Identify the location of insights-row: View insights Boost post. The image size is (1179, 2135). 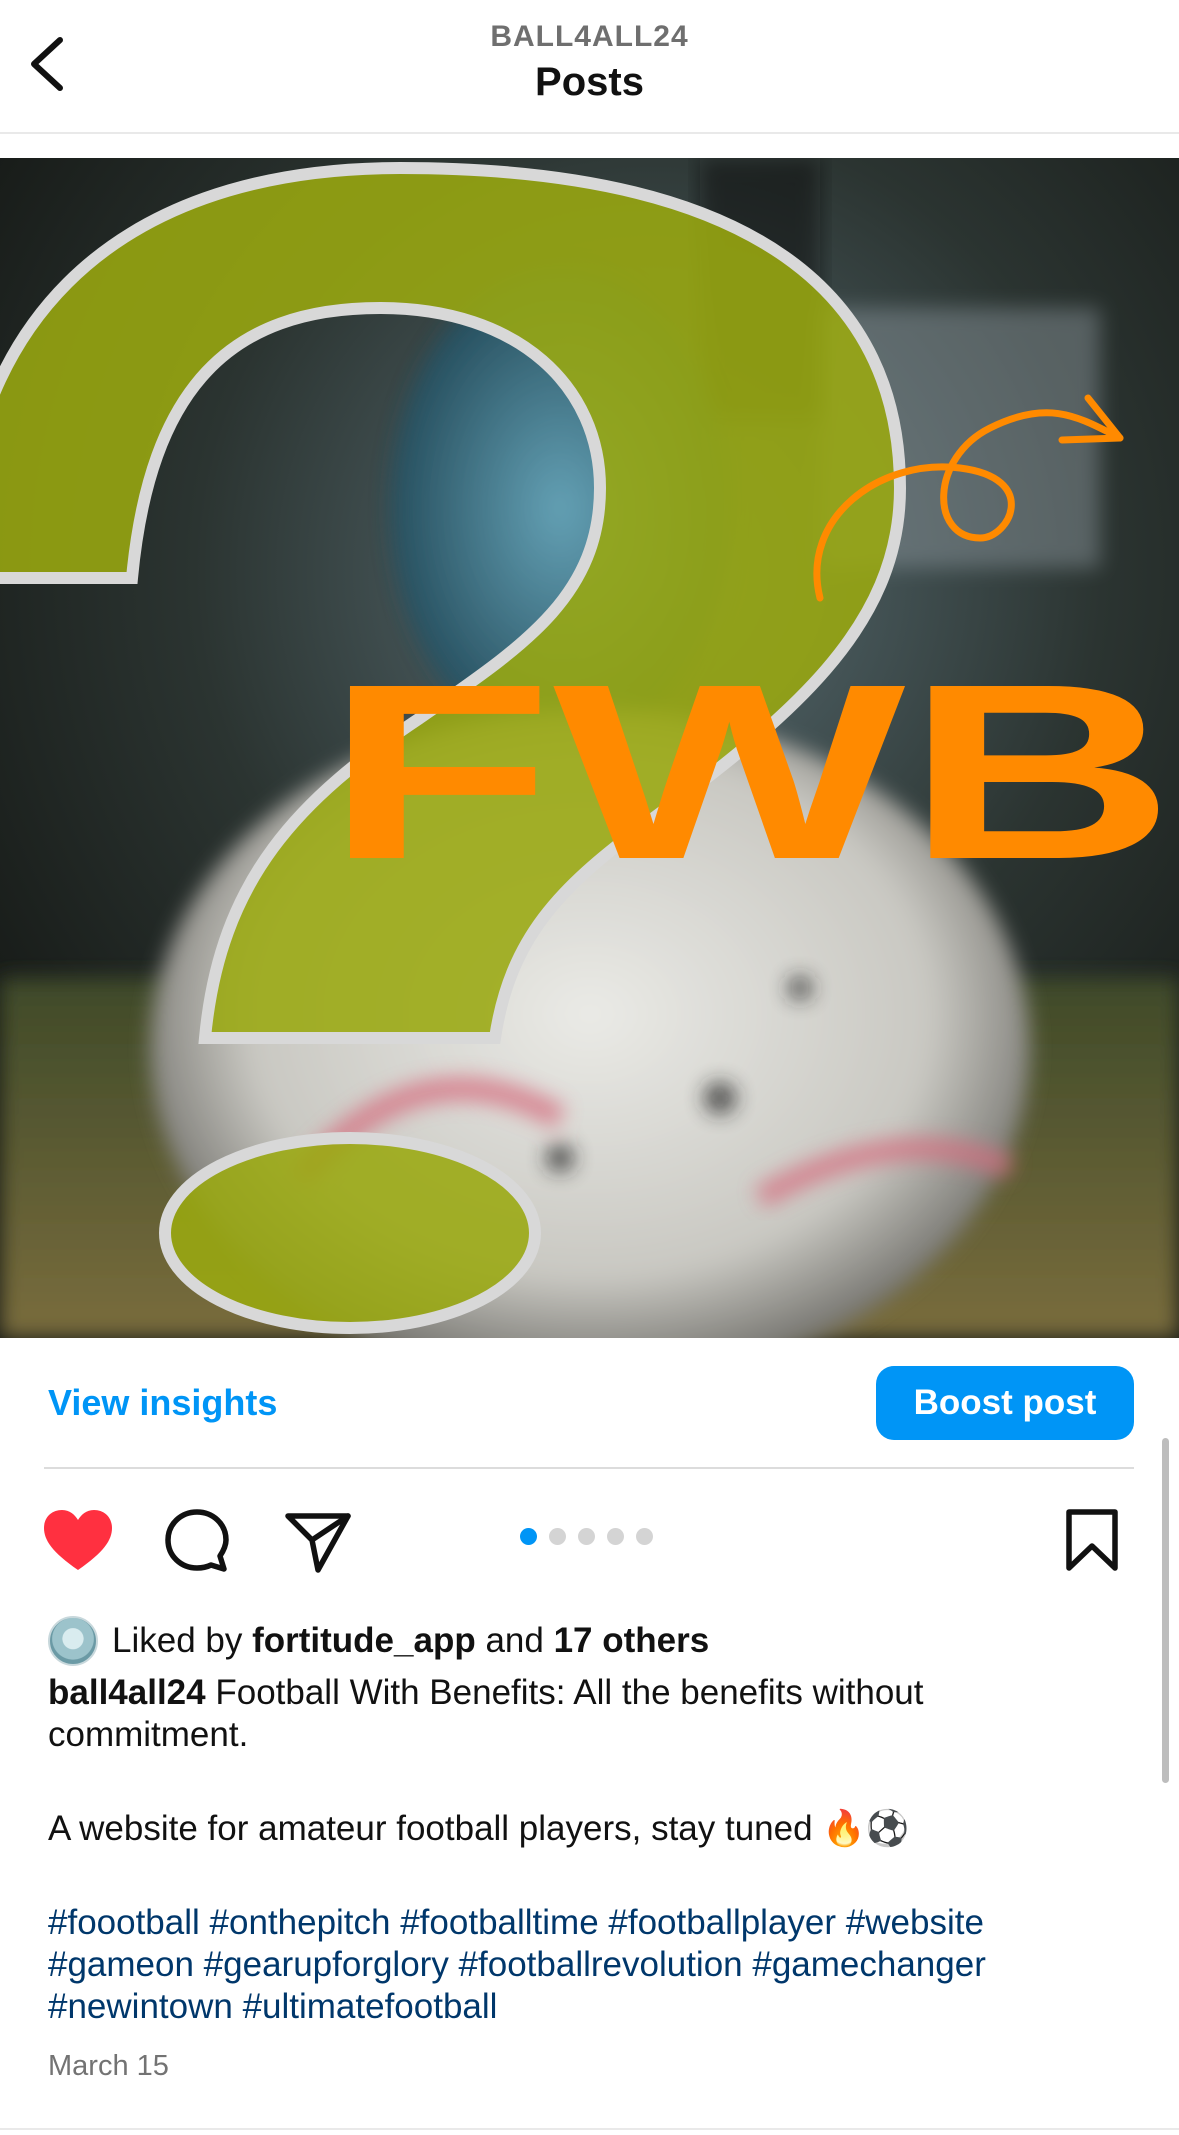
(589, 1403).